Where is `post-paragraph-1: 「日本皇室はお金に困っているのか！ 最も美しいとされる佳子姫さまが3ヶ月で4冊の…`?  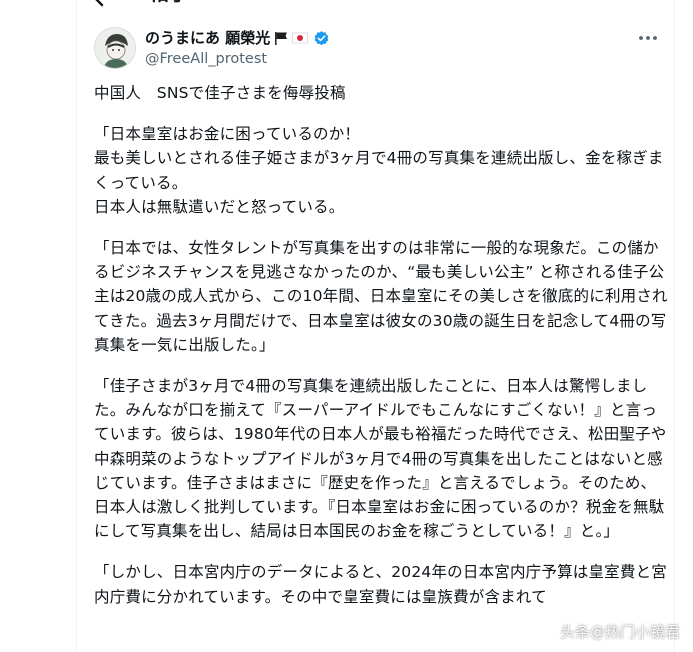 post-paragraph-1: 「日本皇室はお金に困っているのか！ 最も美しいとされる佳子姫さまが3ヶ月で4冊の… is located at coordinates (379, 170).